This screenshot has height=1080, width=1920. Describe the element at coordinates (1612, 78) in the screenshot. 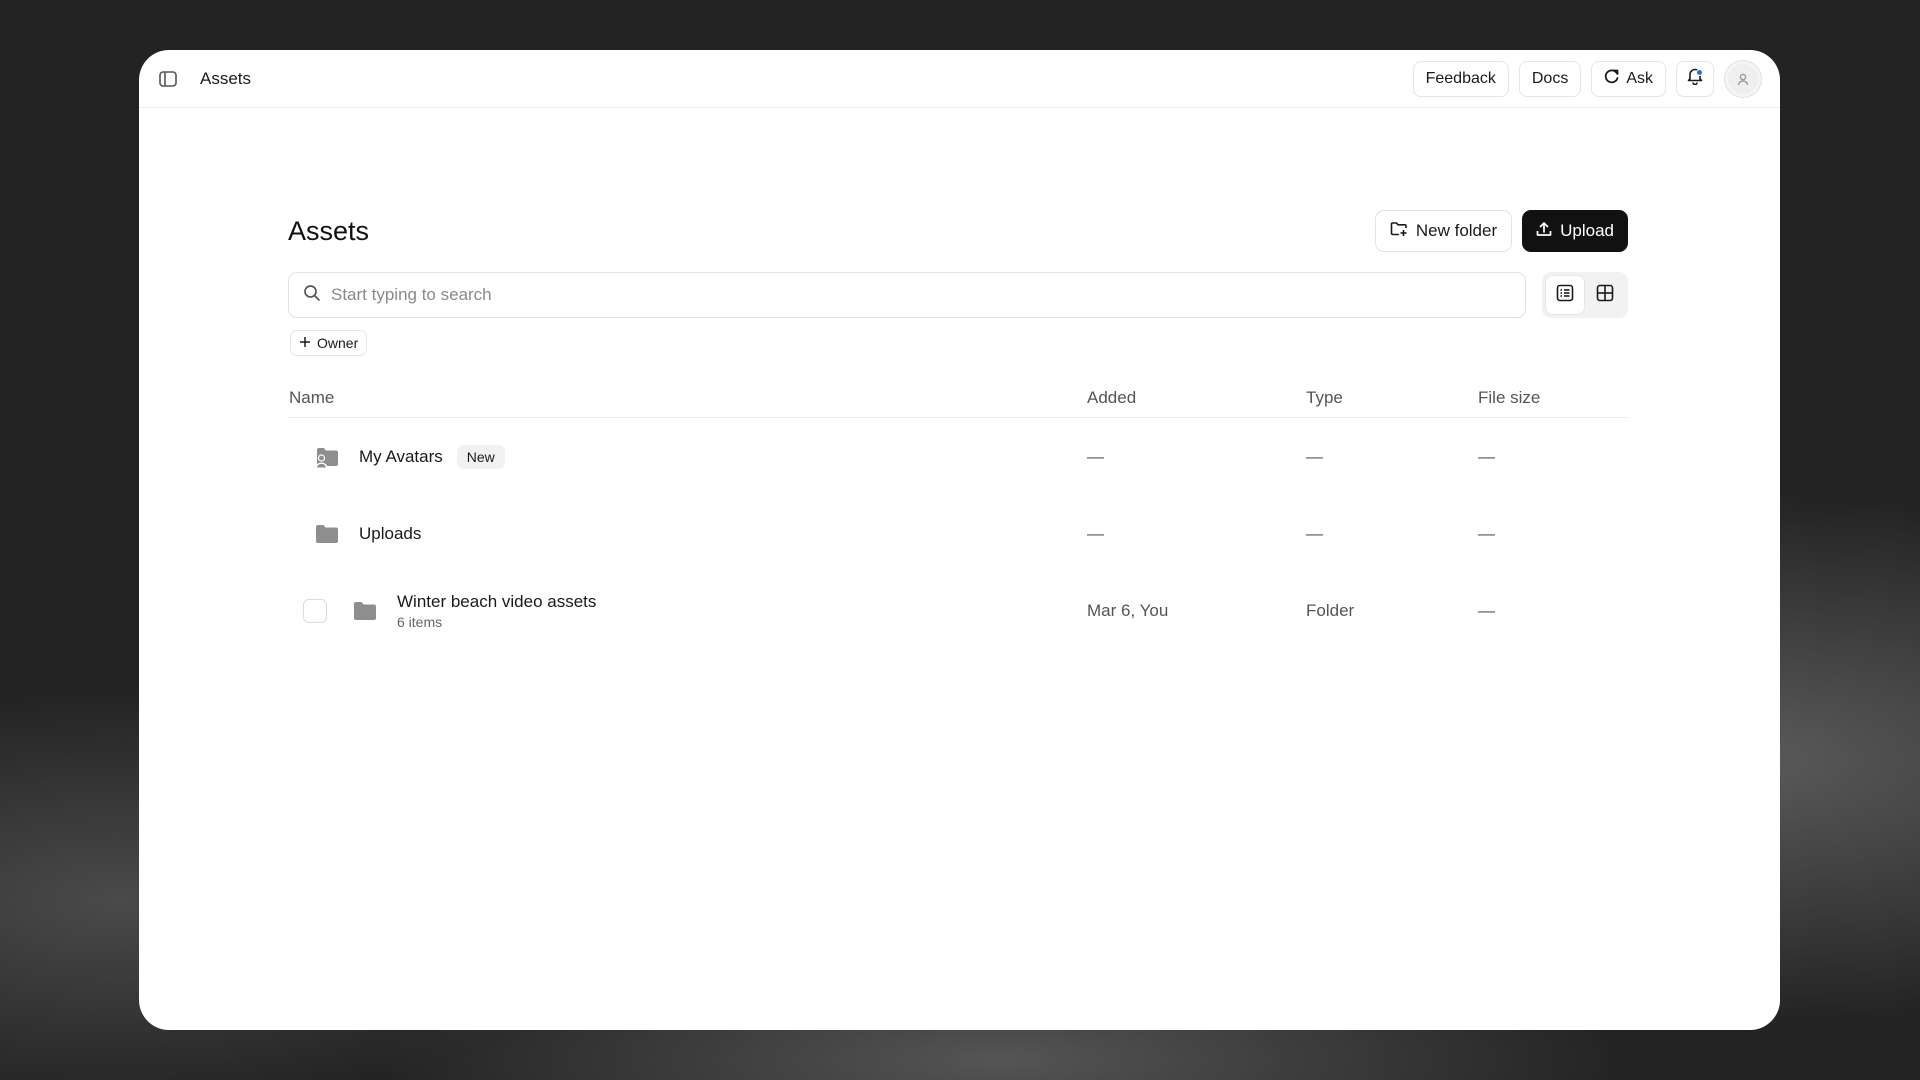

I see `ask-icon` at that location.